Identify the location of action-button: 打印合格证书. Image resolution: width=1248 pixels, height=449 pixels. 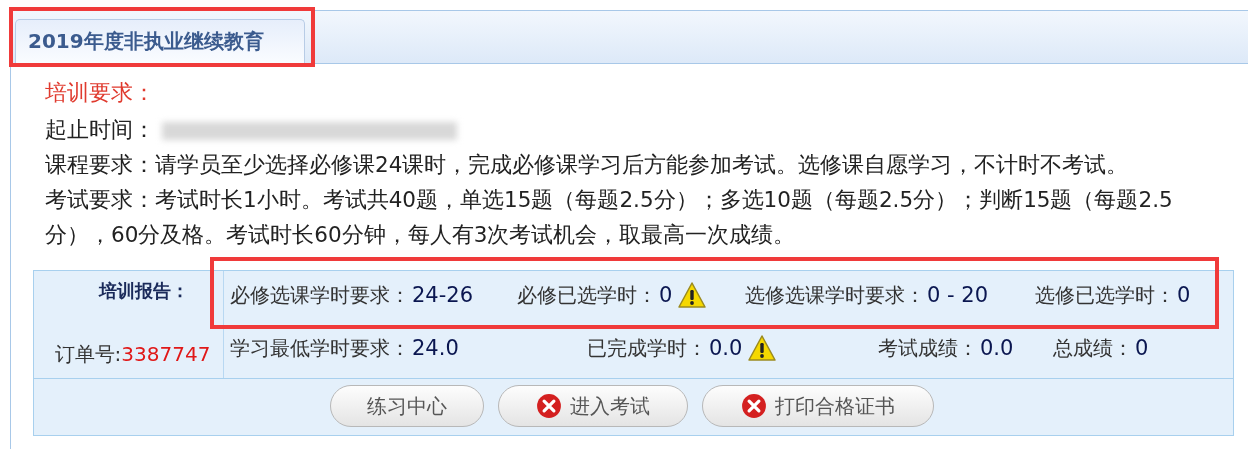
(818, 406).